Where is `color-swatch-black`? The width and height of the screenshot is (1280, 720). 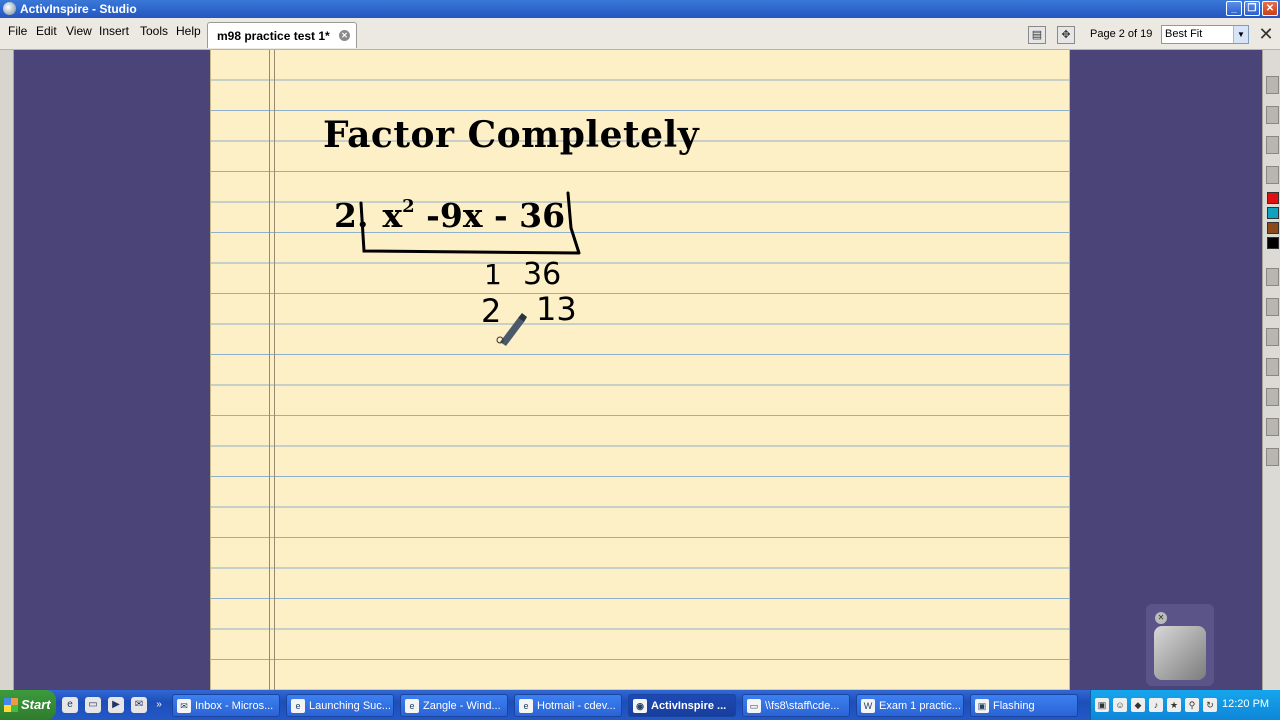 color-swatch-black is located at coordinates (1273, 243).